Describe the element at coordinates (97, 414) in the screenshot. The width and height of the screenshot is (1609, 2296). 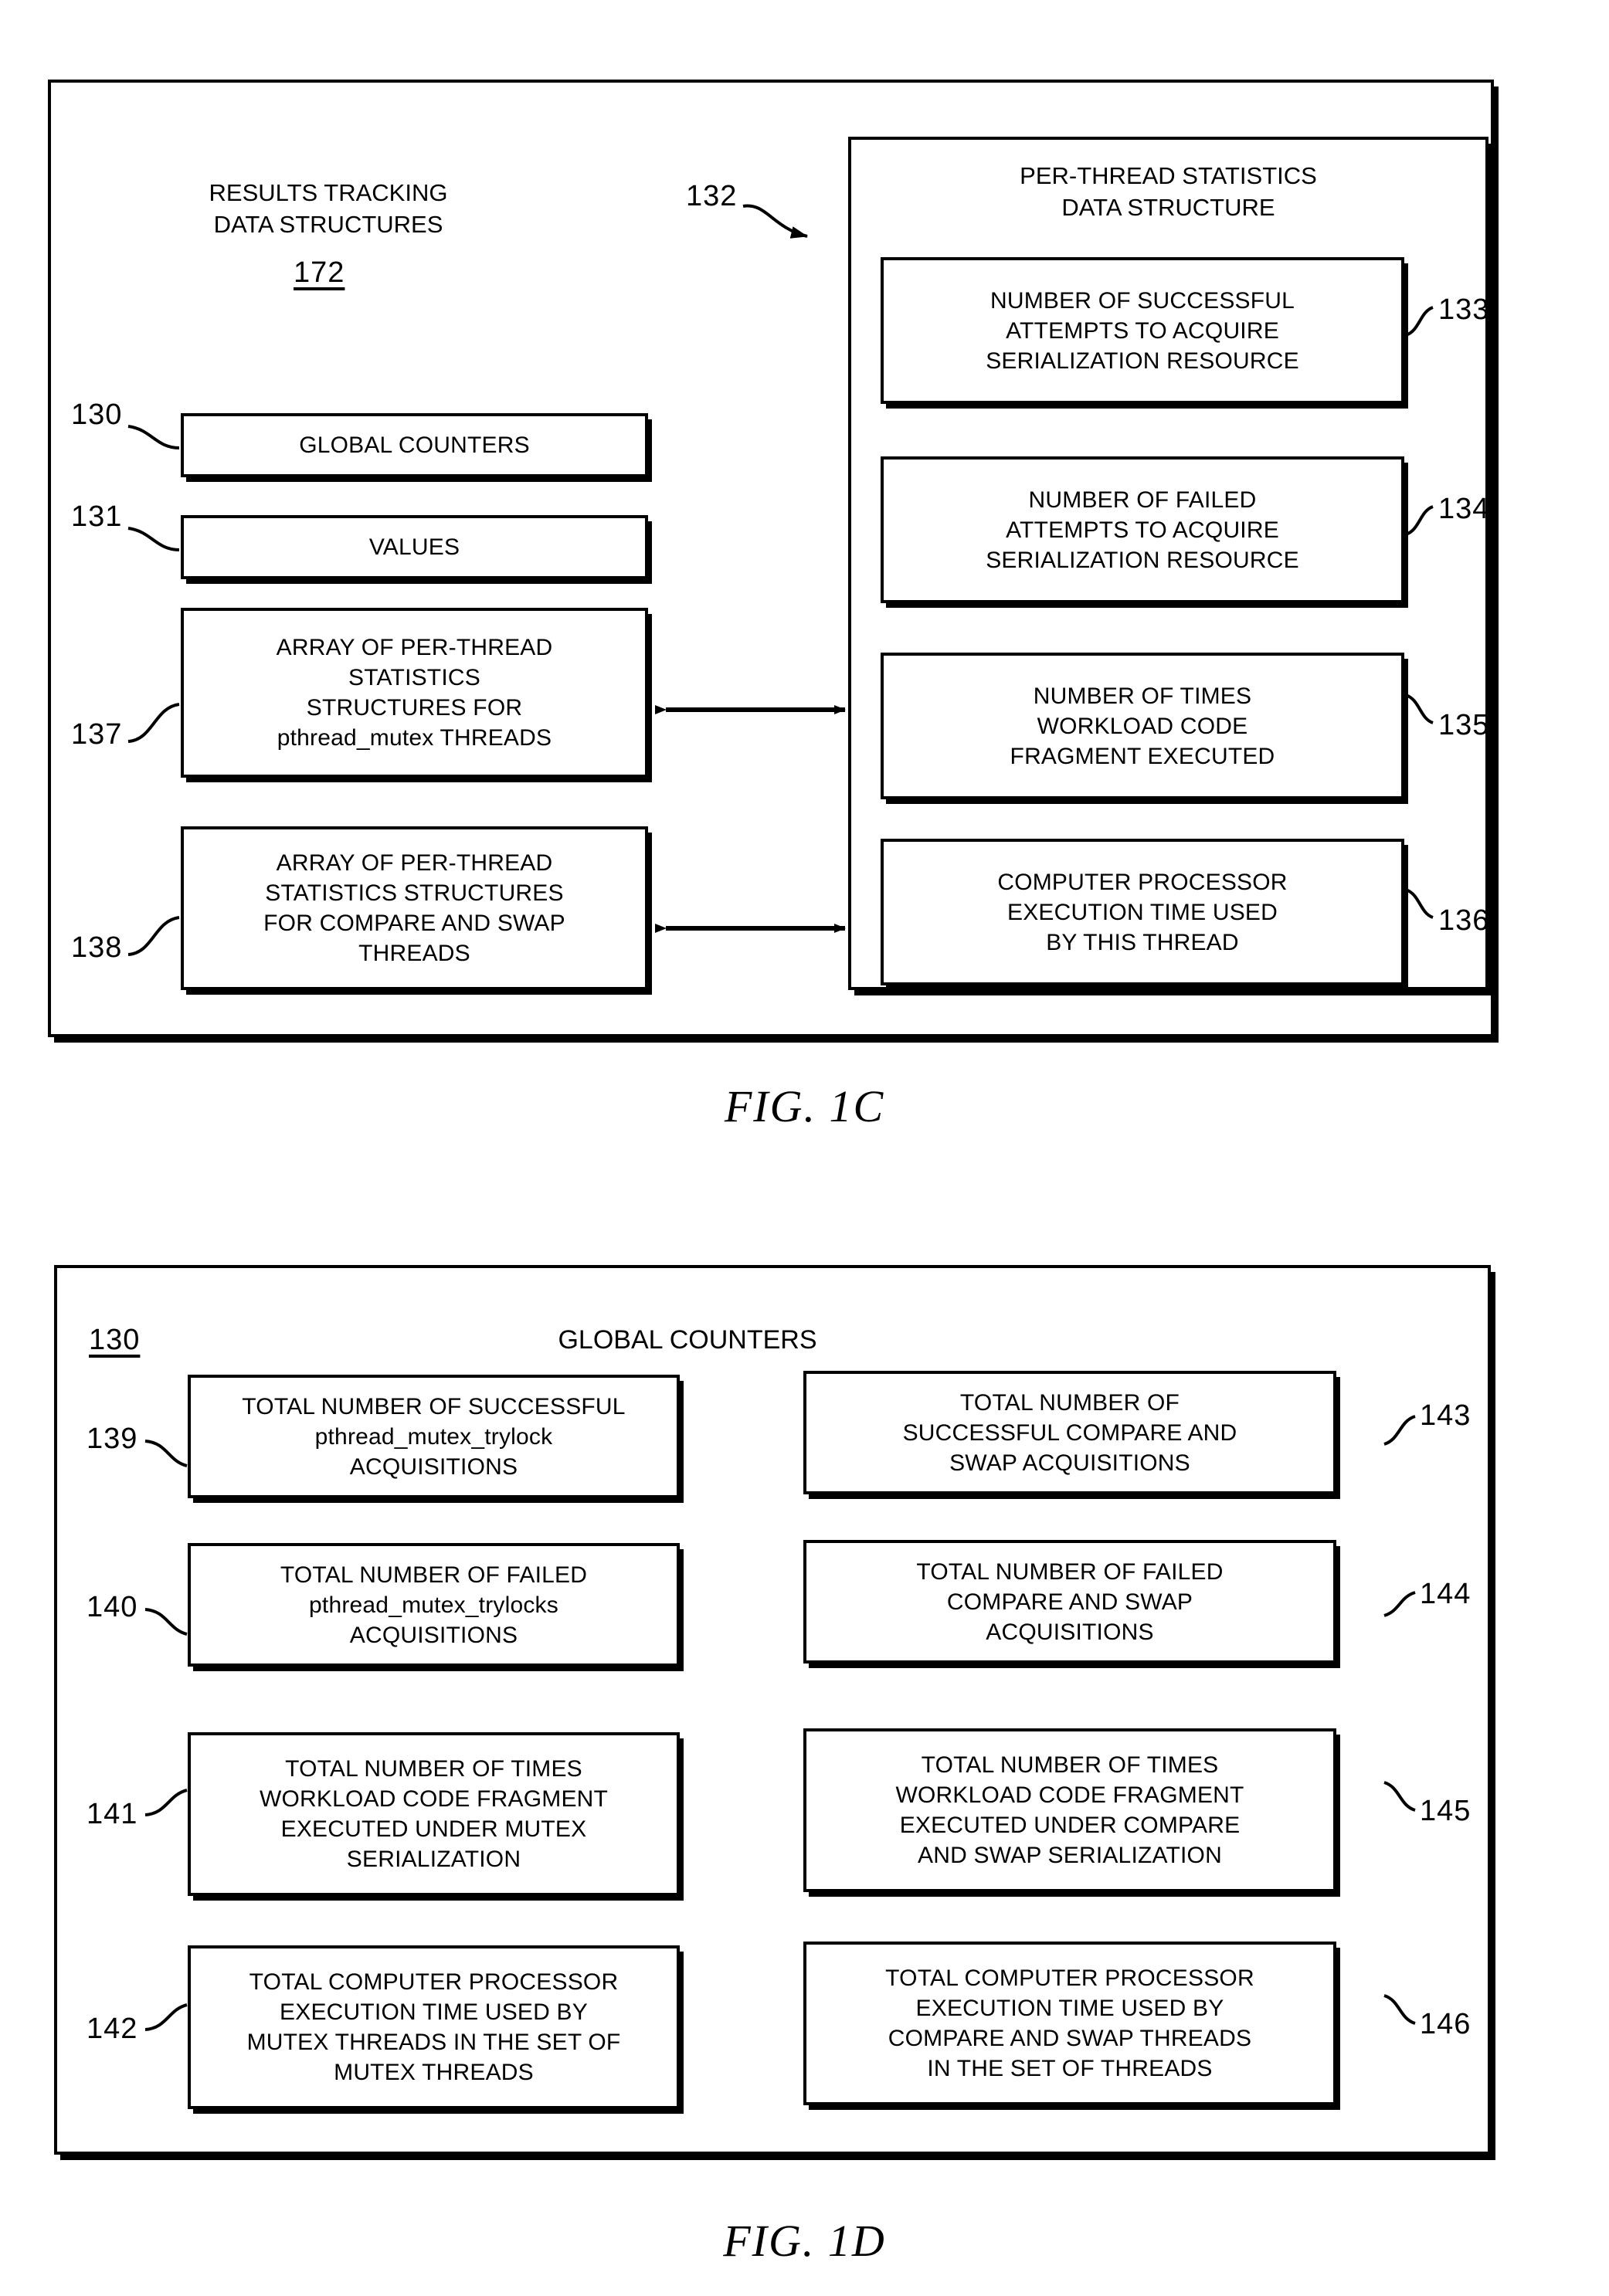
I see `ref-130: 130` at that location.